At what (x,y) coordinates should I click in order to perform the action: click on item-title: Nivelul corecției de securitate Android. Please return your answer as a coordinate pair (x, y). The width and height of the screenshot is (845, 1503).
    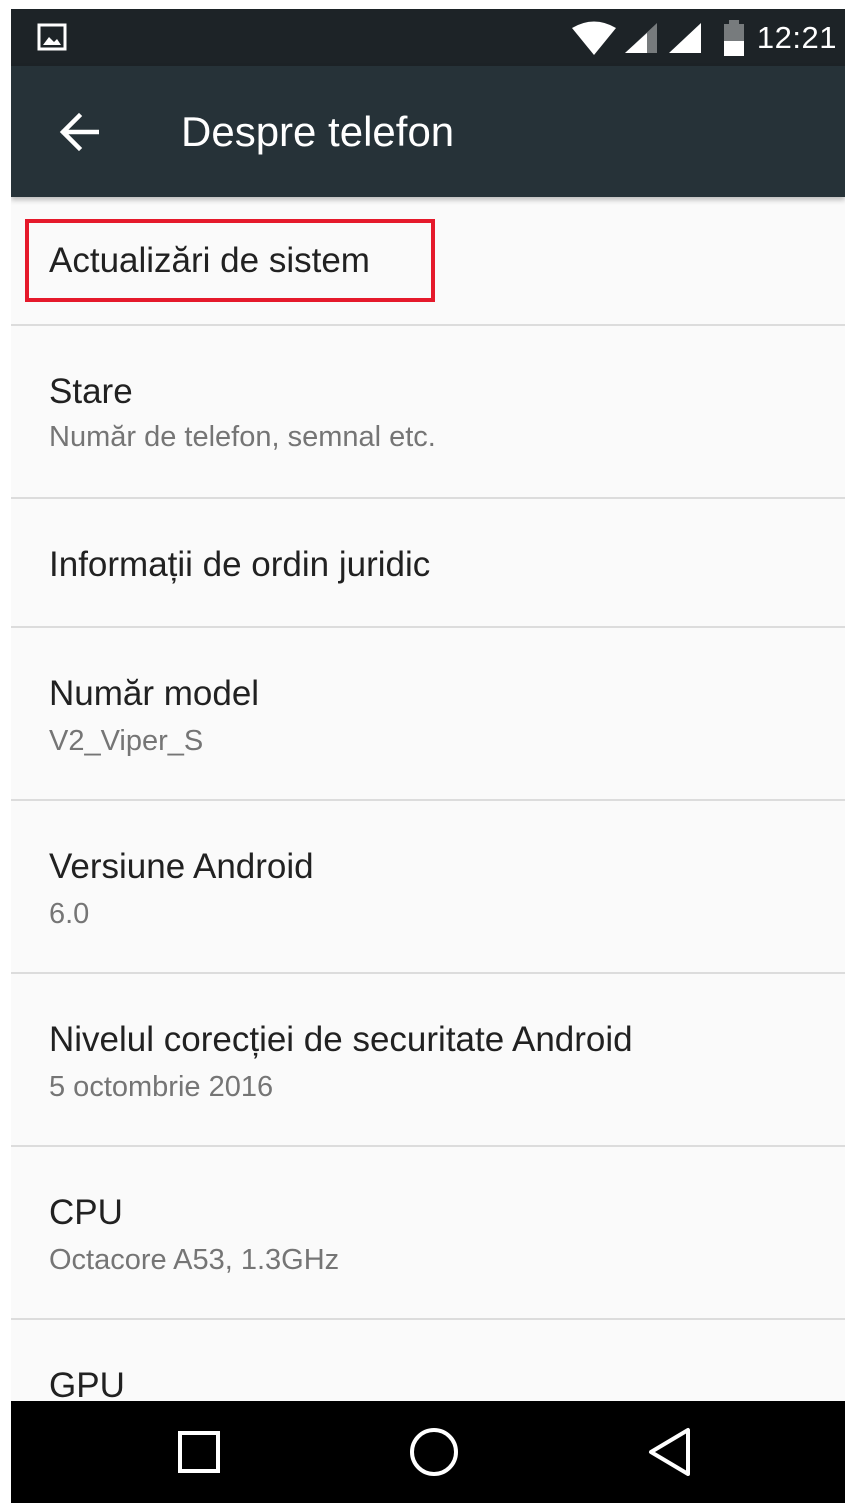
    Looking at the image, I should click on (341, 1039).